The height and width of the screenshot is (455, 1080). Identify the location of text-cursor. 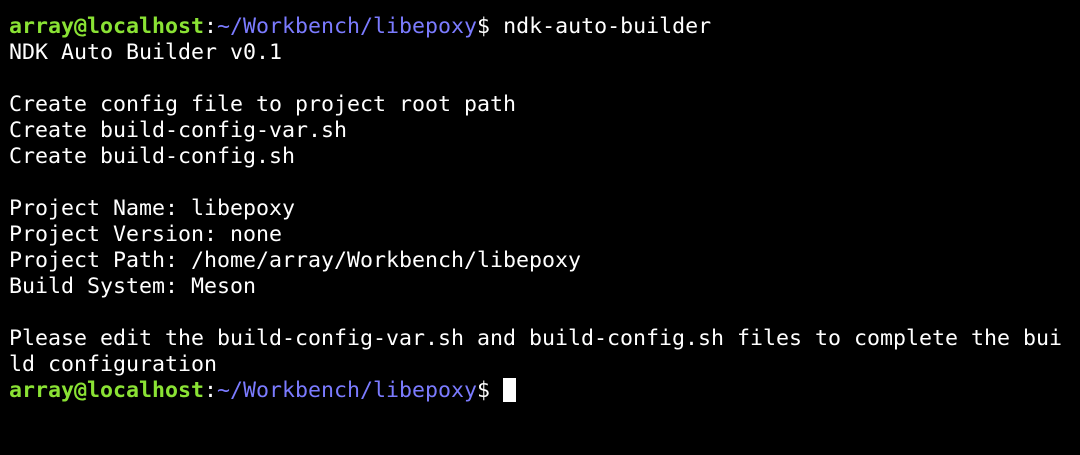
(510, 390).